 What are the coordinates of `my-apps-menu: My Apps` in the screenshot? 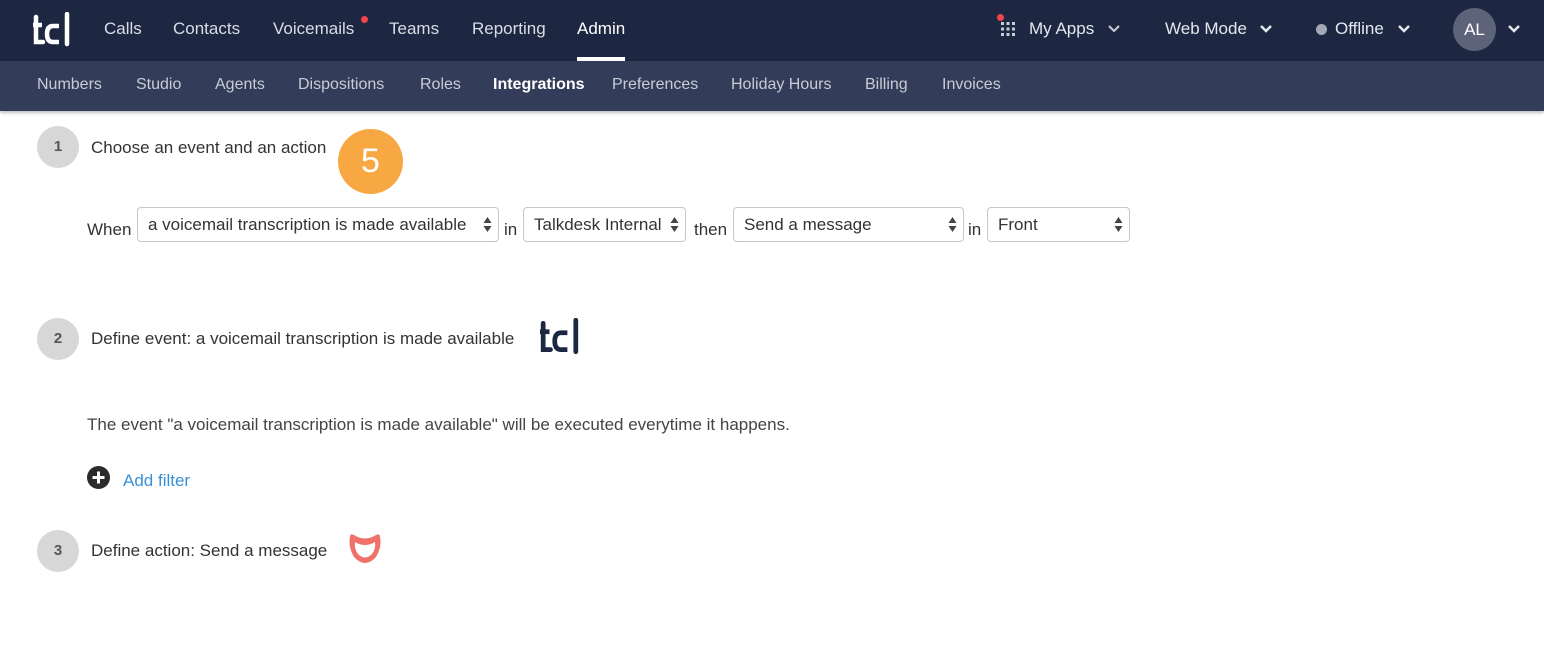 It's located at (1061, 30).